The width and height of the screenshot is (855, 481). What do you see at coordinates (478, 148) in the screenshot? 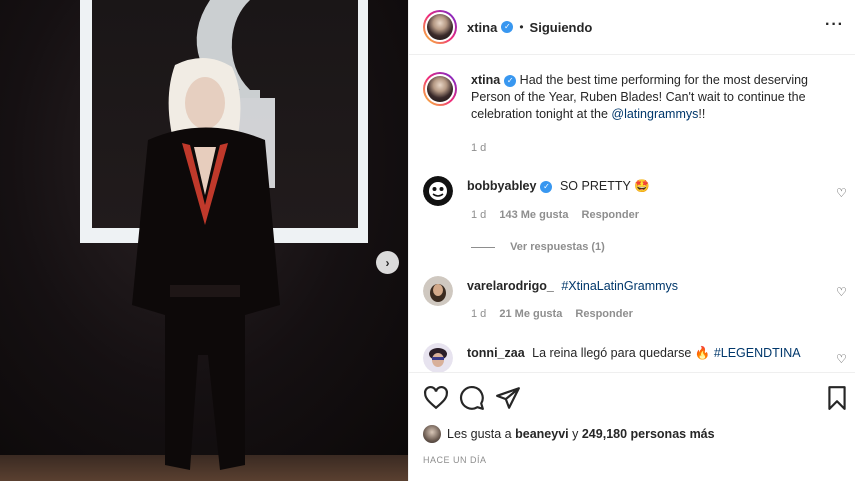
I see `caption-time: 1 d` at bounding box center [478, 148].